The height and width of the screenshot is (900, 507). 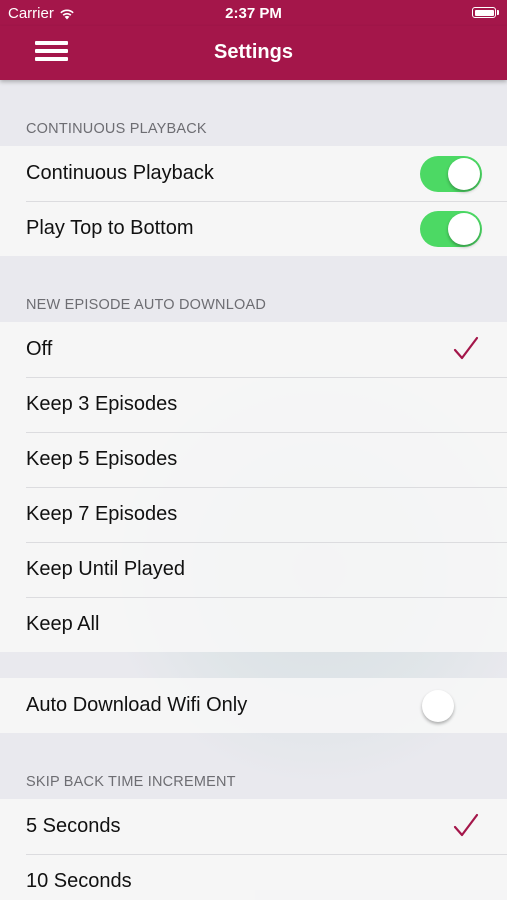 What do you see at coordinates (253, 826) in the screenshot?
I see `row-5-seconds: 5 Seconds` at bounding box center [253, 826].